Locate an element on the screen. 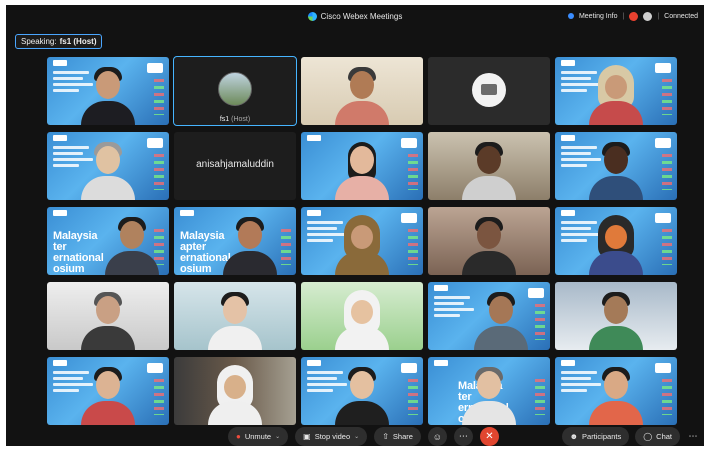  banner-title: Malaysia apter ernational osium is located at coordinates (205, 252).